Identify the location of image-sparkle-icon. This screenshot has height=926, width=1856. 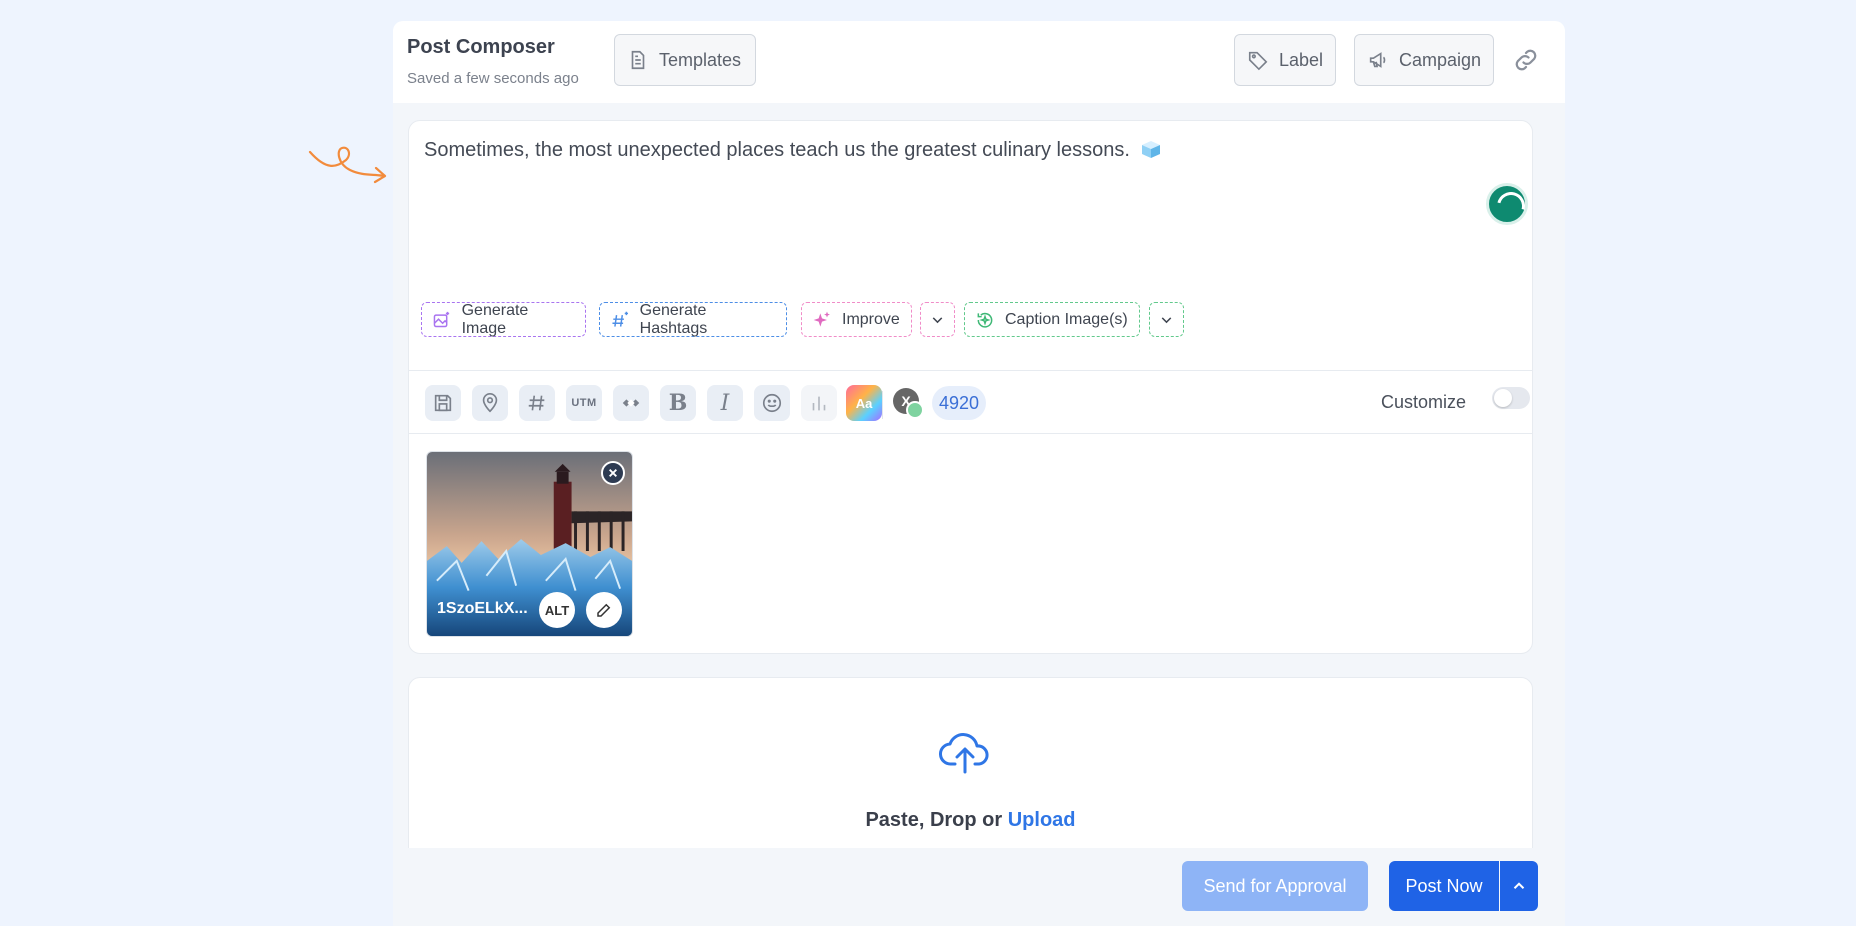
(441, 319).